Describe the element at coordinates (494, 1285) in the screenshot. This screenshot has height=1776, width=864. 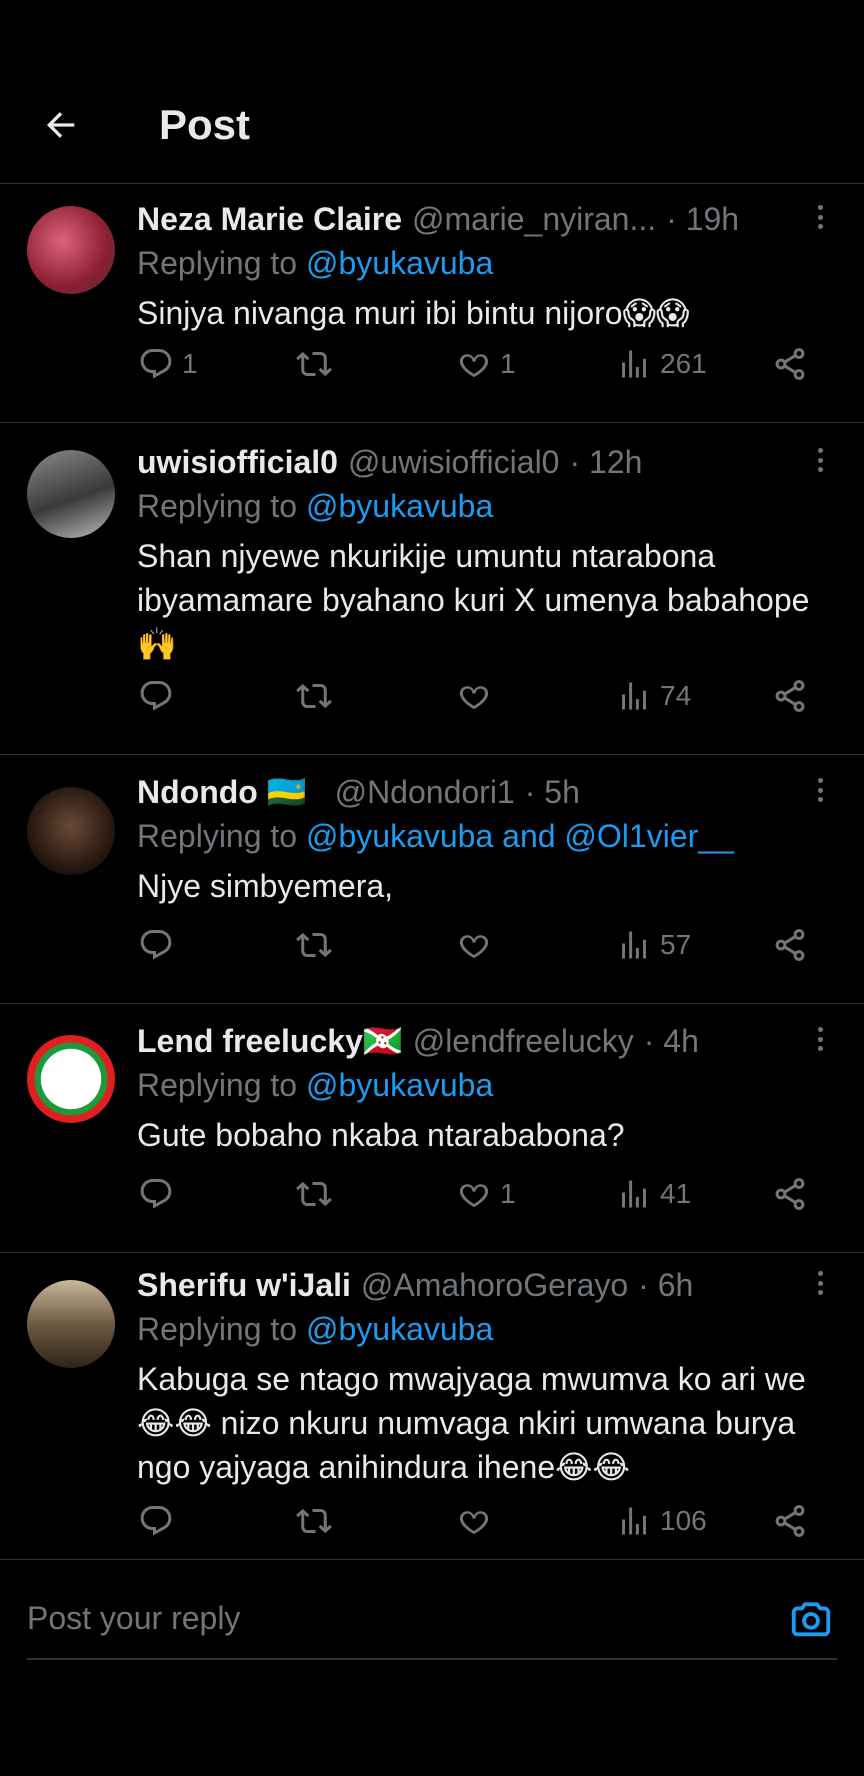
I see `author-handle: @AmahoroGerayo` at that location.